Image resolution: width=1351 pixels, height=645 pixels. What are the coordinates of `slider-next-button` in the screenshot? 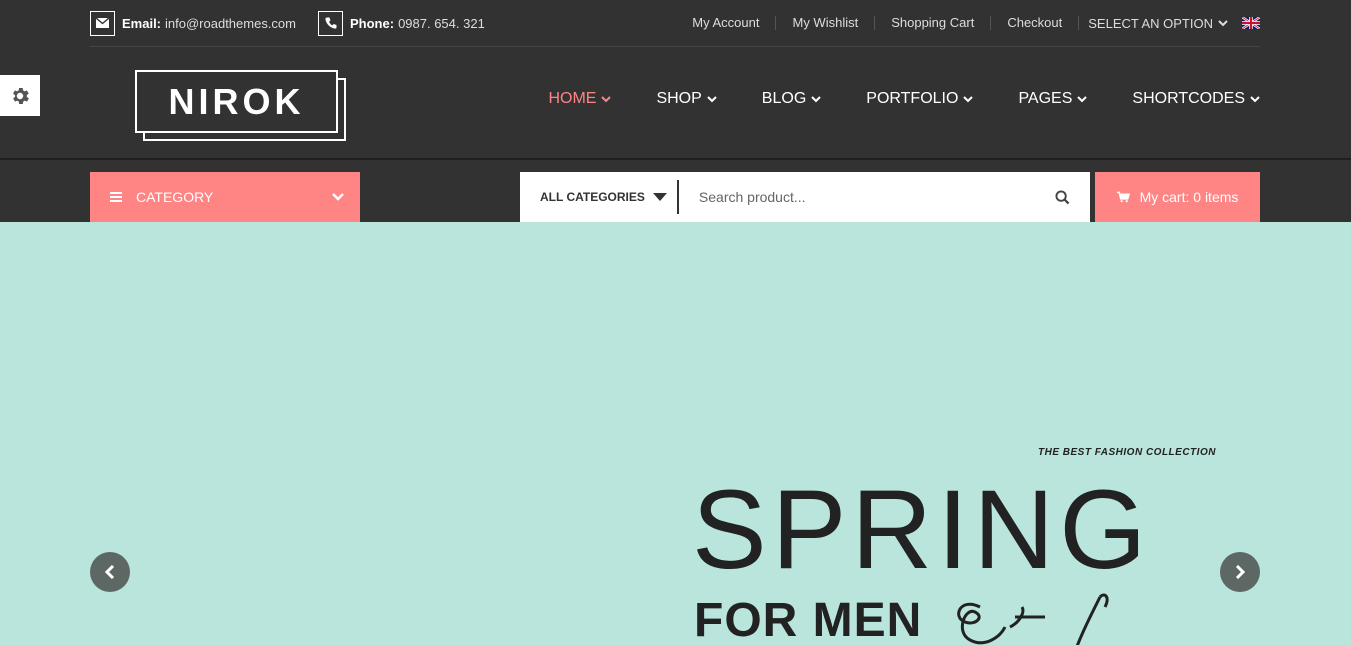 It's located at (1240, 572).